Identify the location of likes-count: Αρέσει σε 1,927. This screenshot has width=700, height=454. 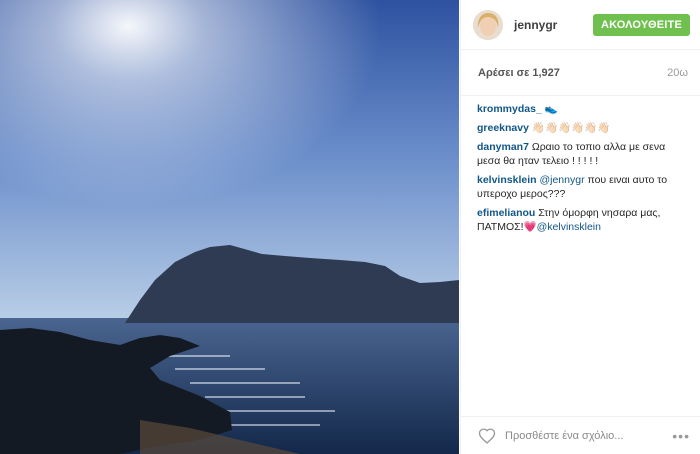
(519, 73).